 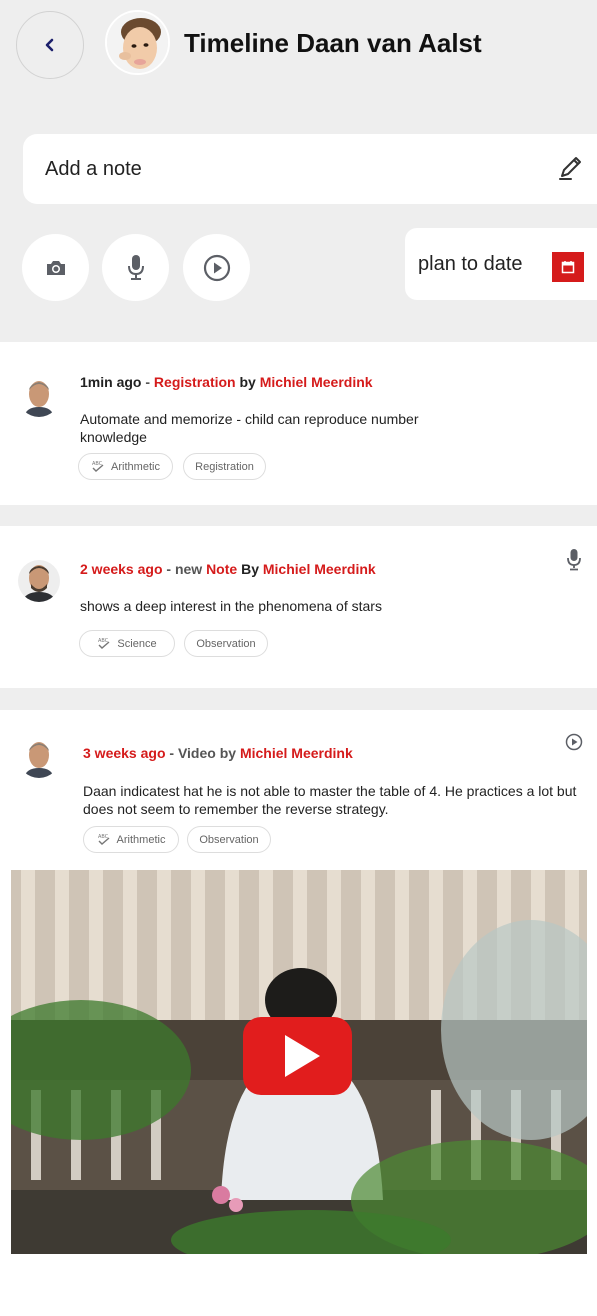 What do you see at coordinates (124, 753) in the screenshot?
I see `item-time: 3 weeks ago` at bounding box center [124, 753].